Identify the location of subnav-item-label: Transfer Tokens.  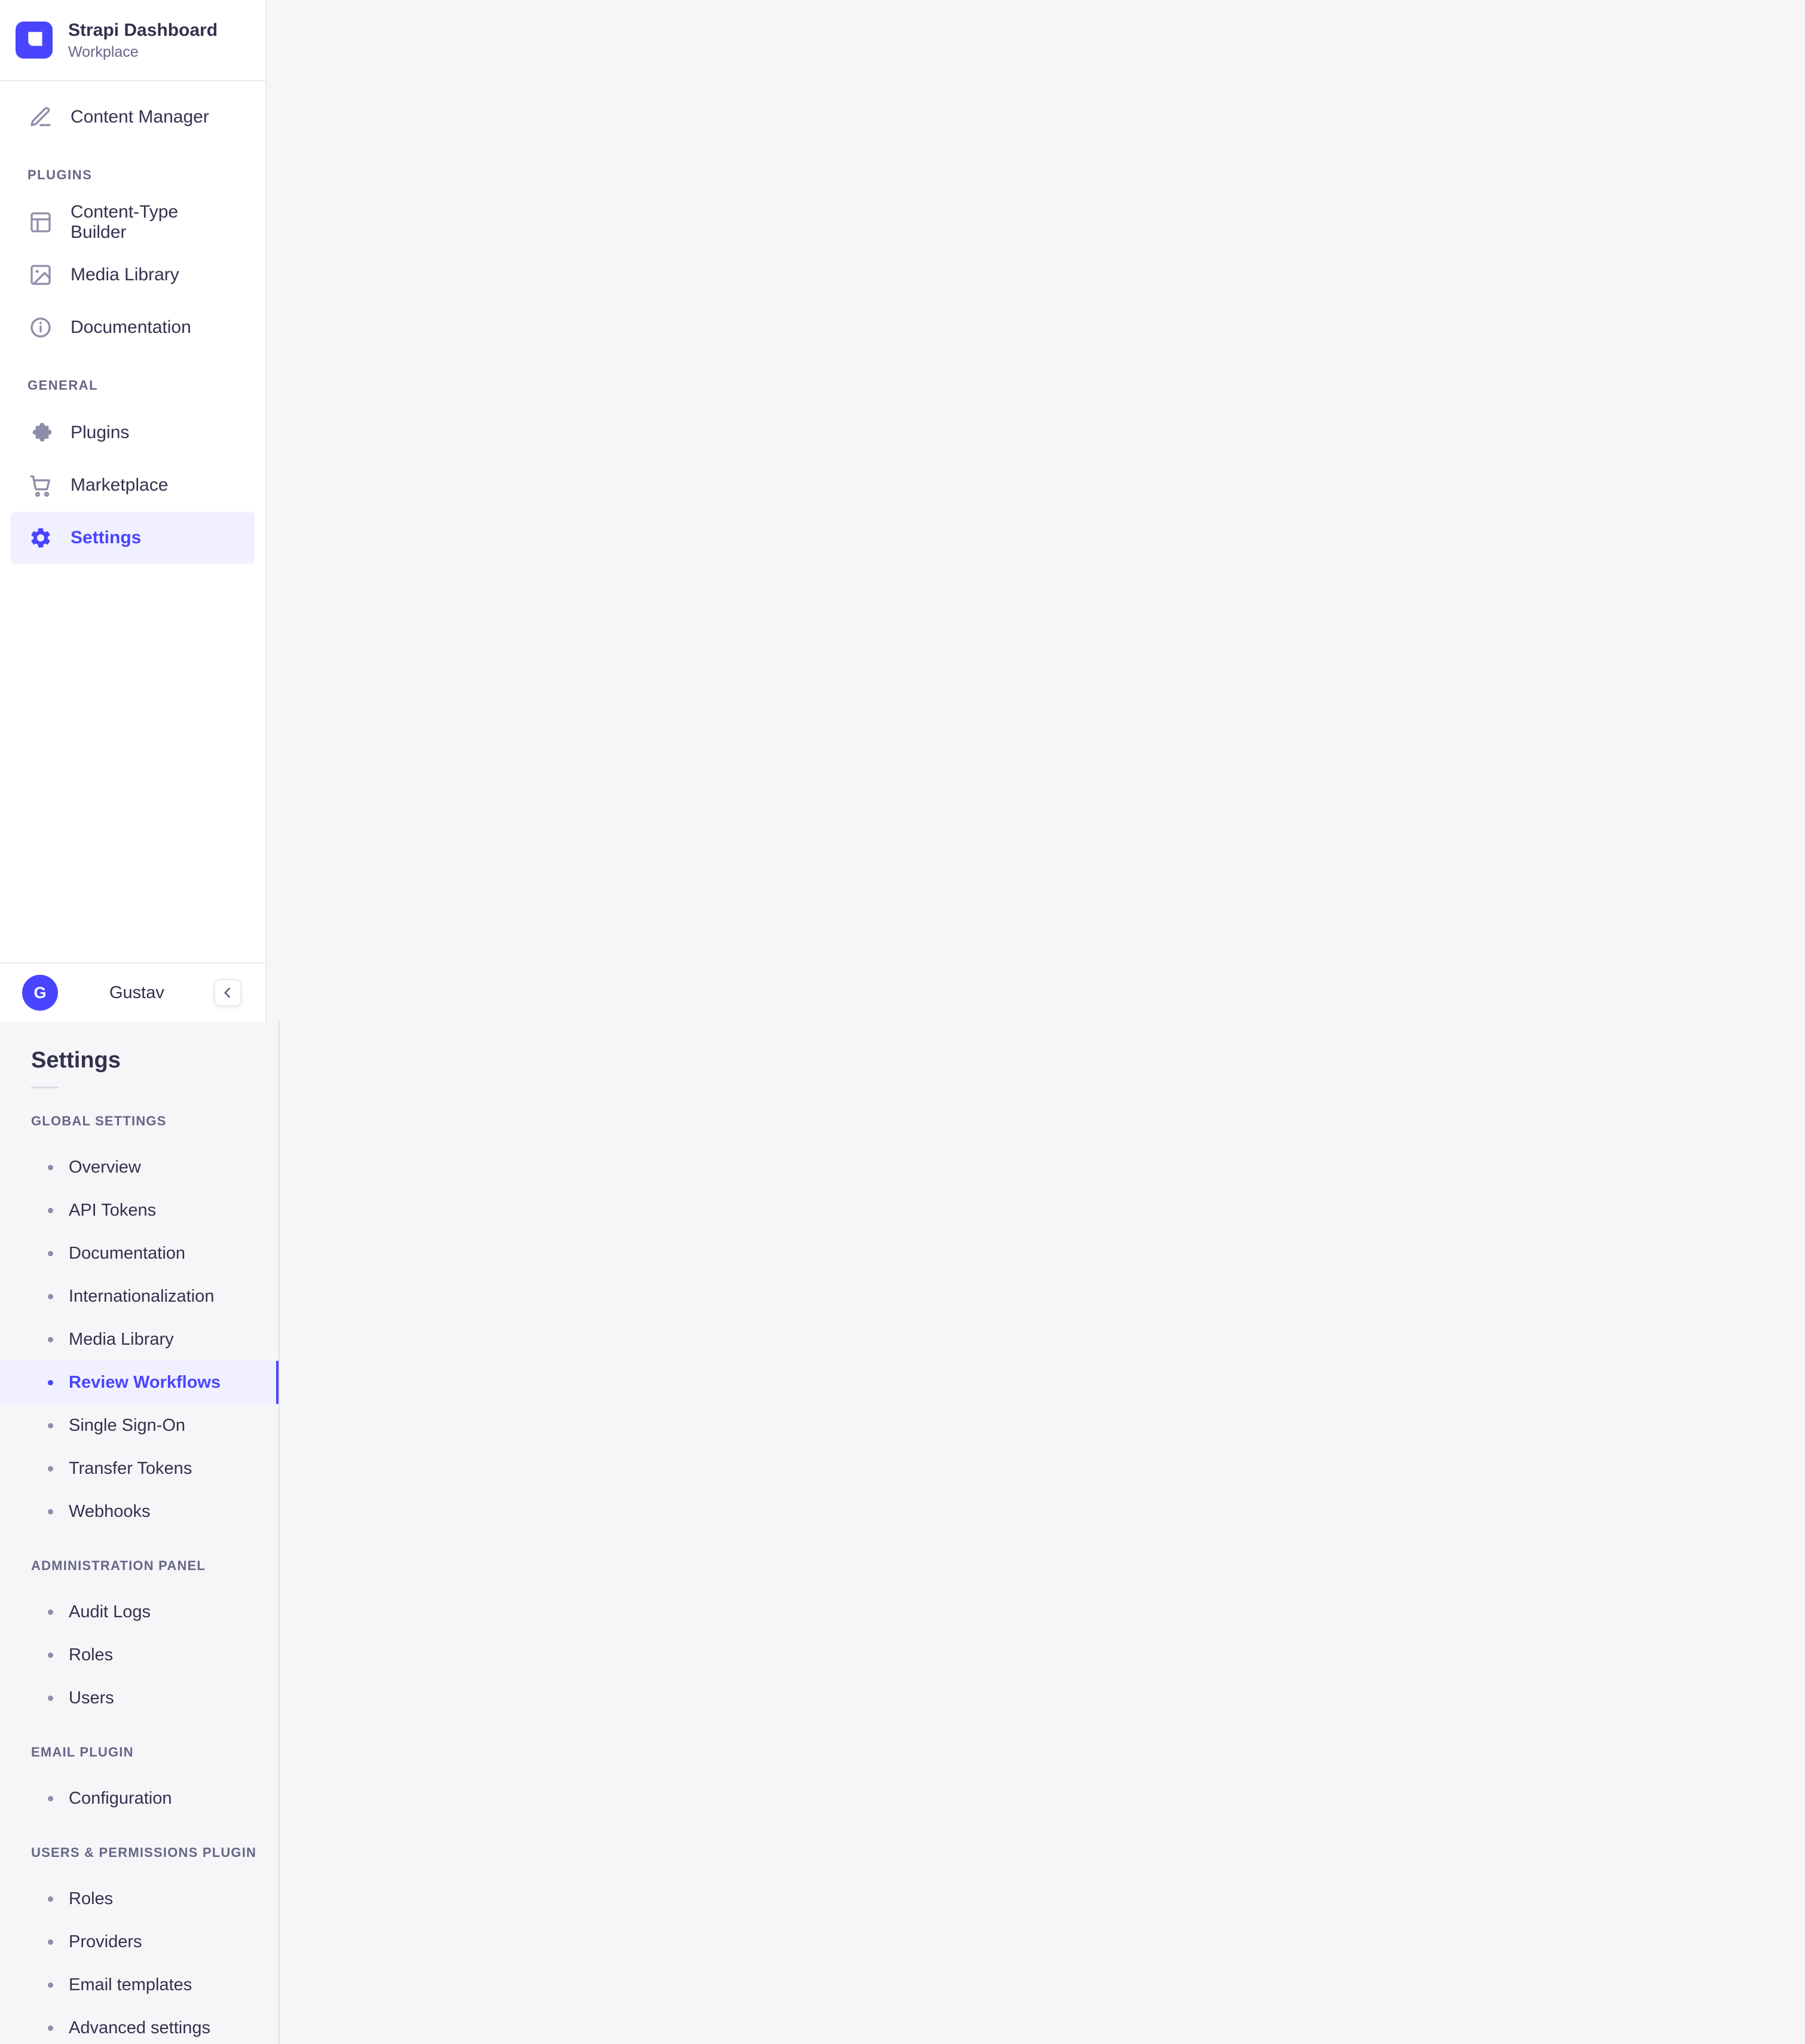
(130, 1468).